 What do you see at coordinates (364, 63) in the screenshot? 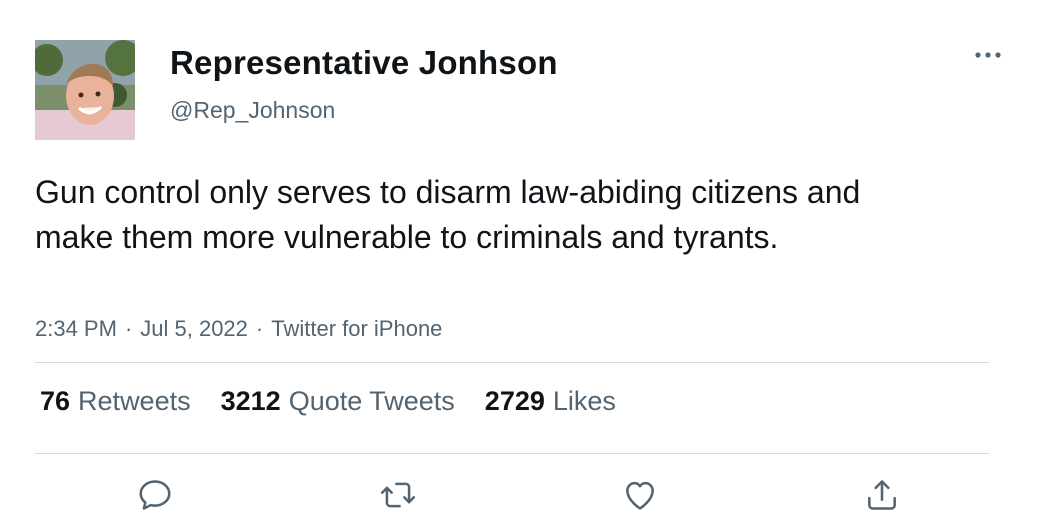
I see `author-display-name: Representative Jonhson` at bounding box center [364, 63].